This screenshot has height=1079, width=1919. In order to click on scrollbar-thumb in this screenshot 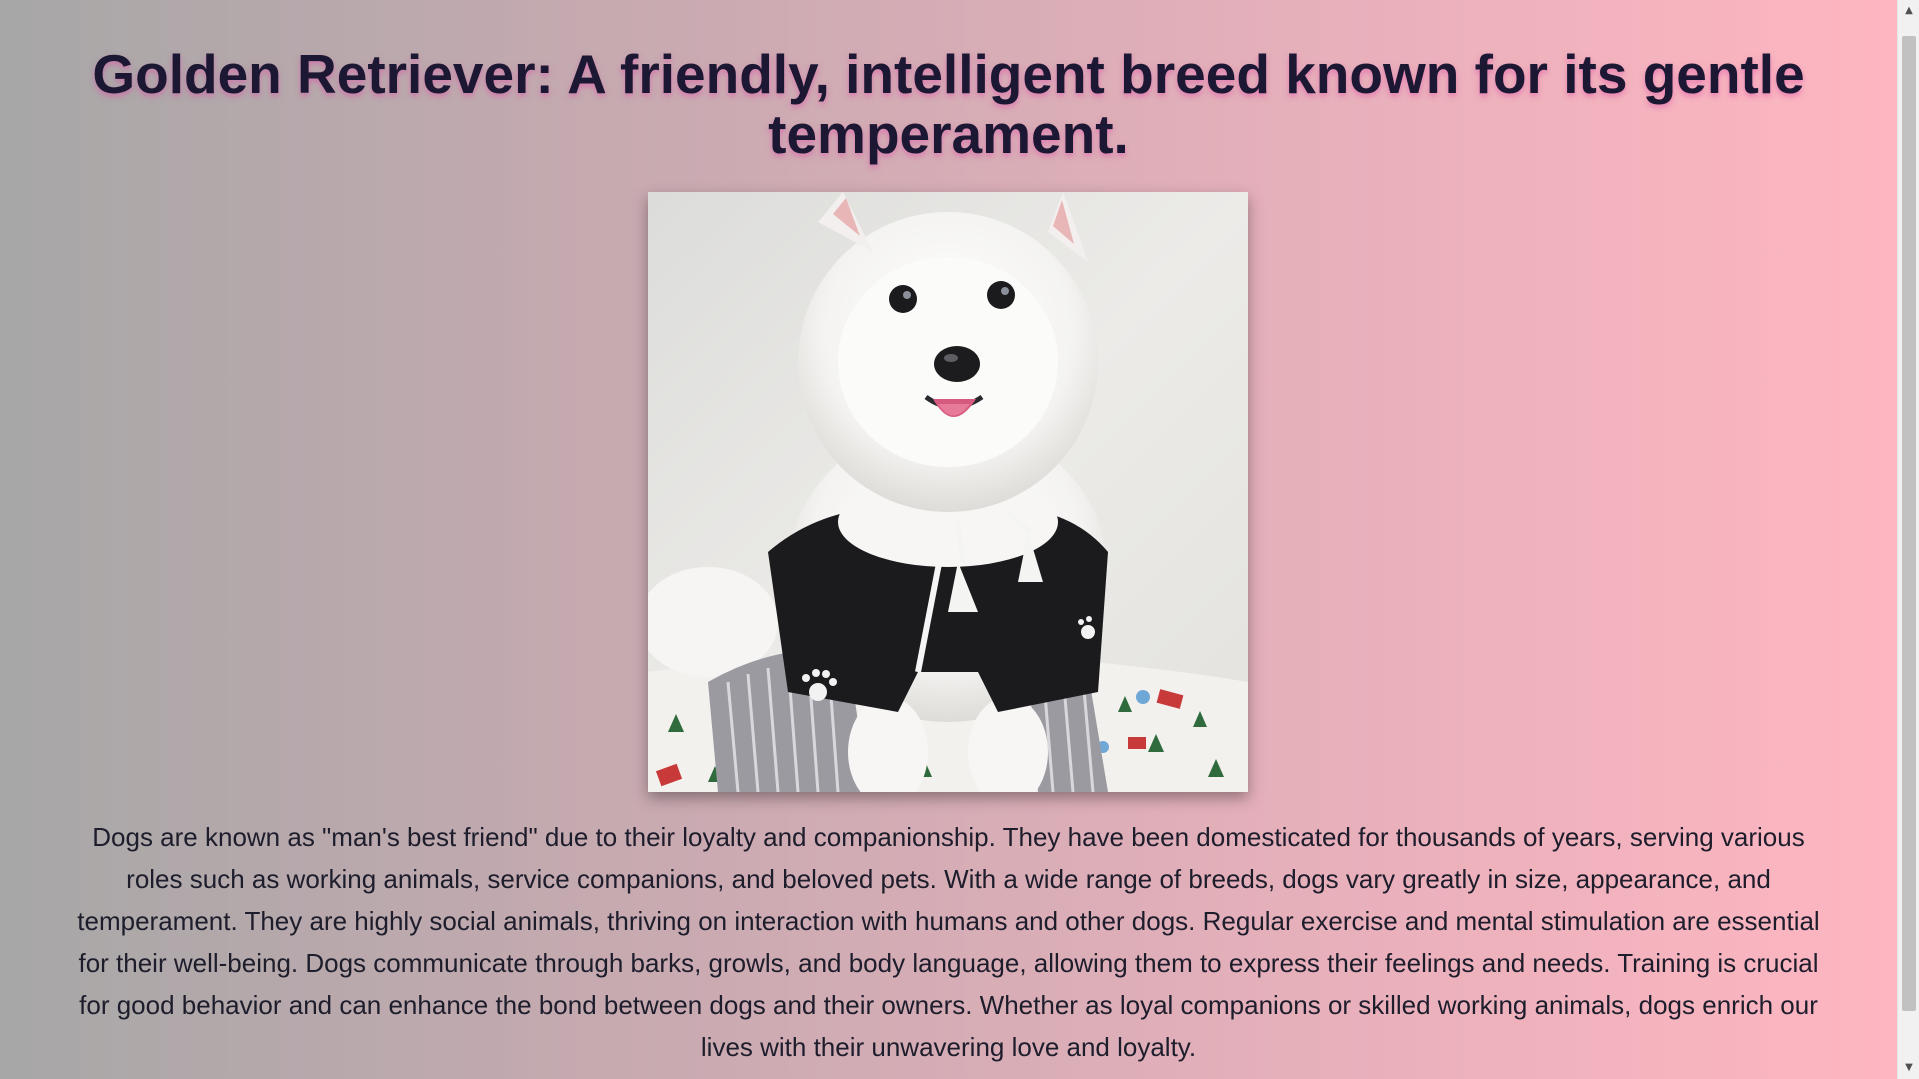, I will do `click(1909, 523)`.